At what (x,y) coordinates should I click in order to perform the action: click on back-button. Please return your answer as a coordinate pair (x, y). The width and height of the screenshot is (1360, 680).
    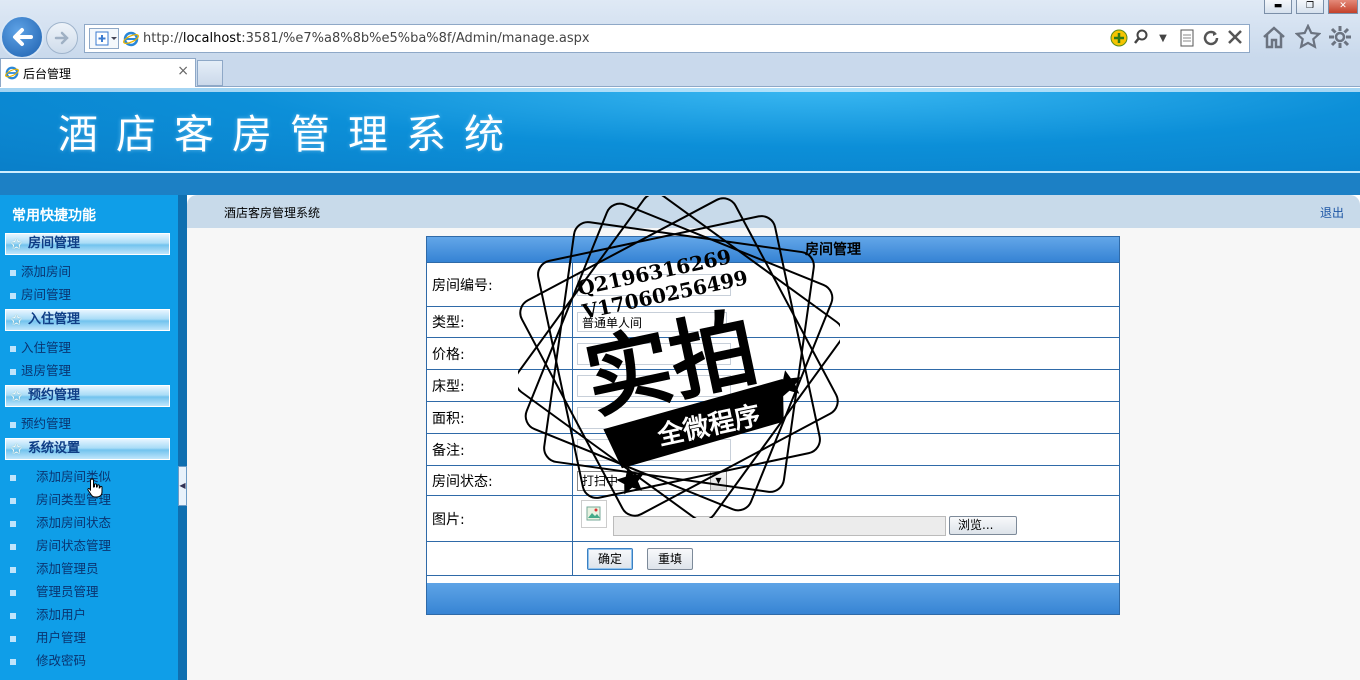
    Looking at the image, I should click on (22, 37).